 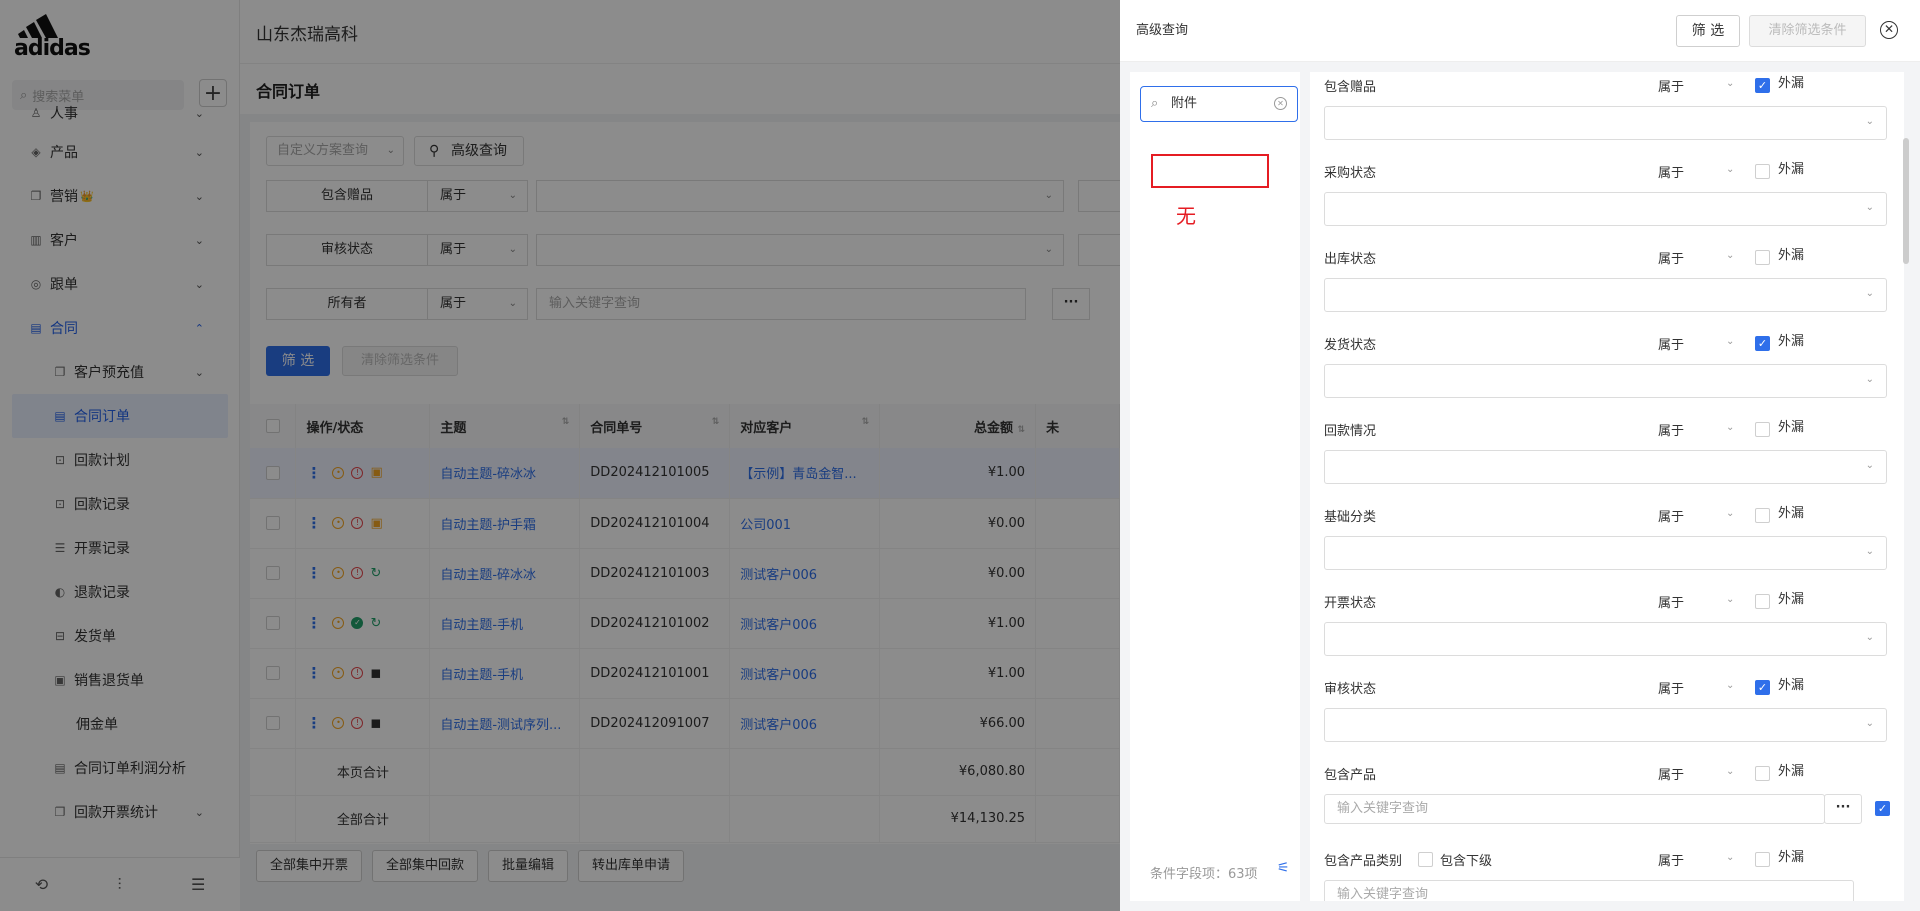 What do you see at coordinates (1607, 873) in the screenshot?
I see `condition-item: 包含产品类别 包含下级 属于 ⌄ 外漏 输入关键字查询` at bounding box center [1607, 873].